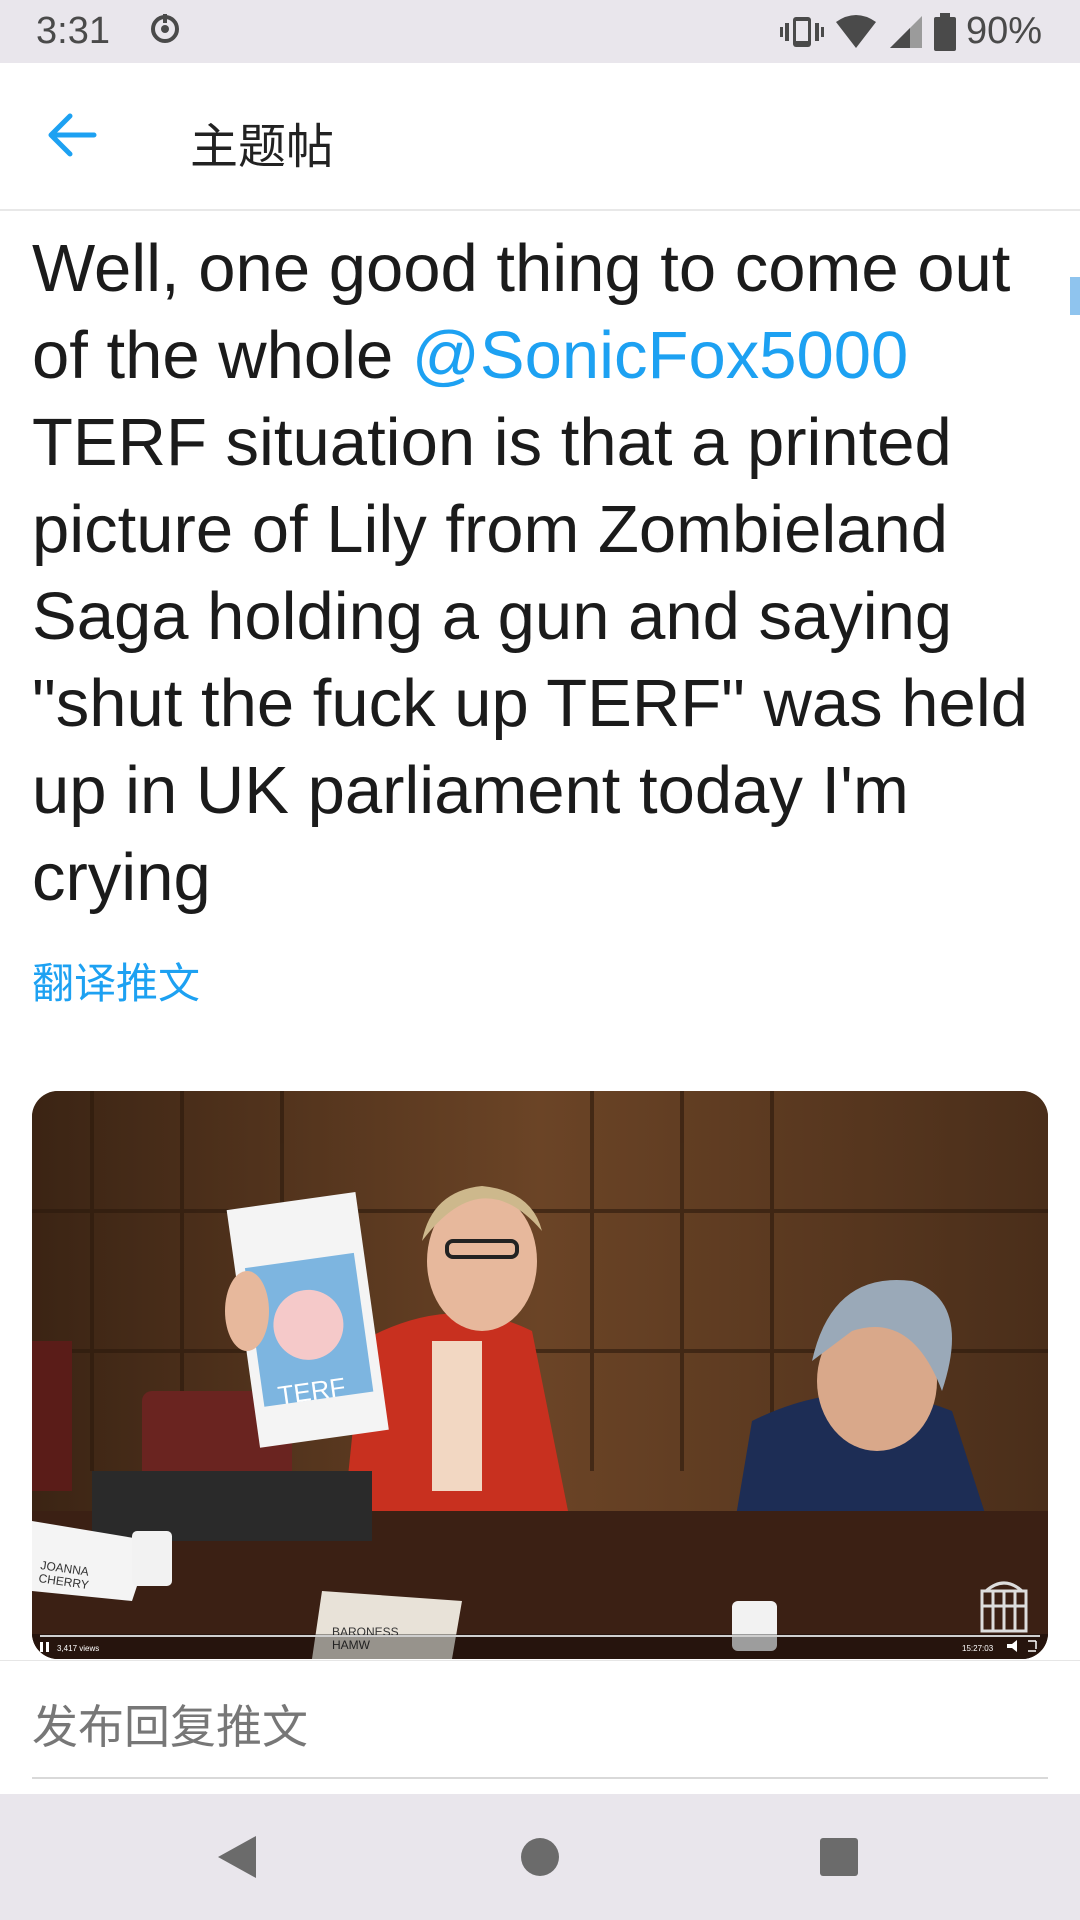  I want to click on system-nav-bar, so click(540, 1857).